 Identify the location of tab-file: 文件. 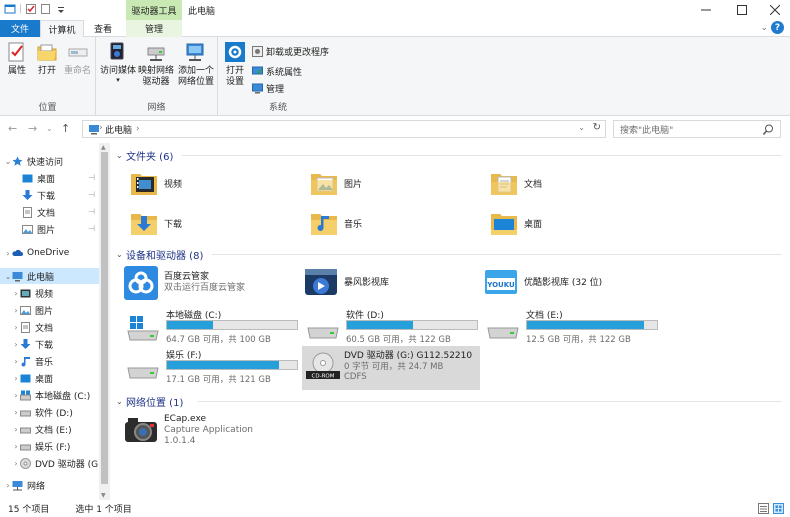
(20, 28).